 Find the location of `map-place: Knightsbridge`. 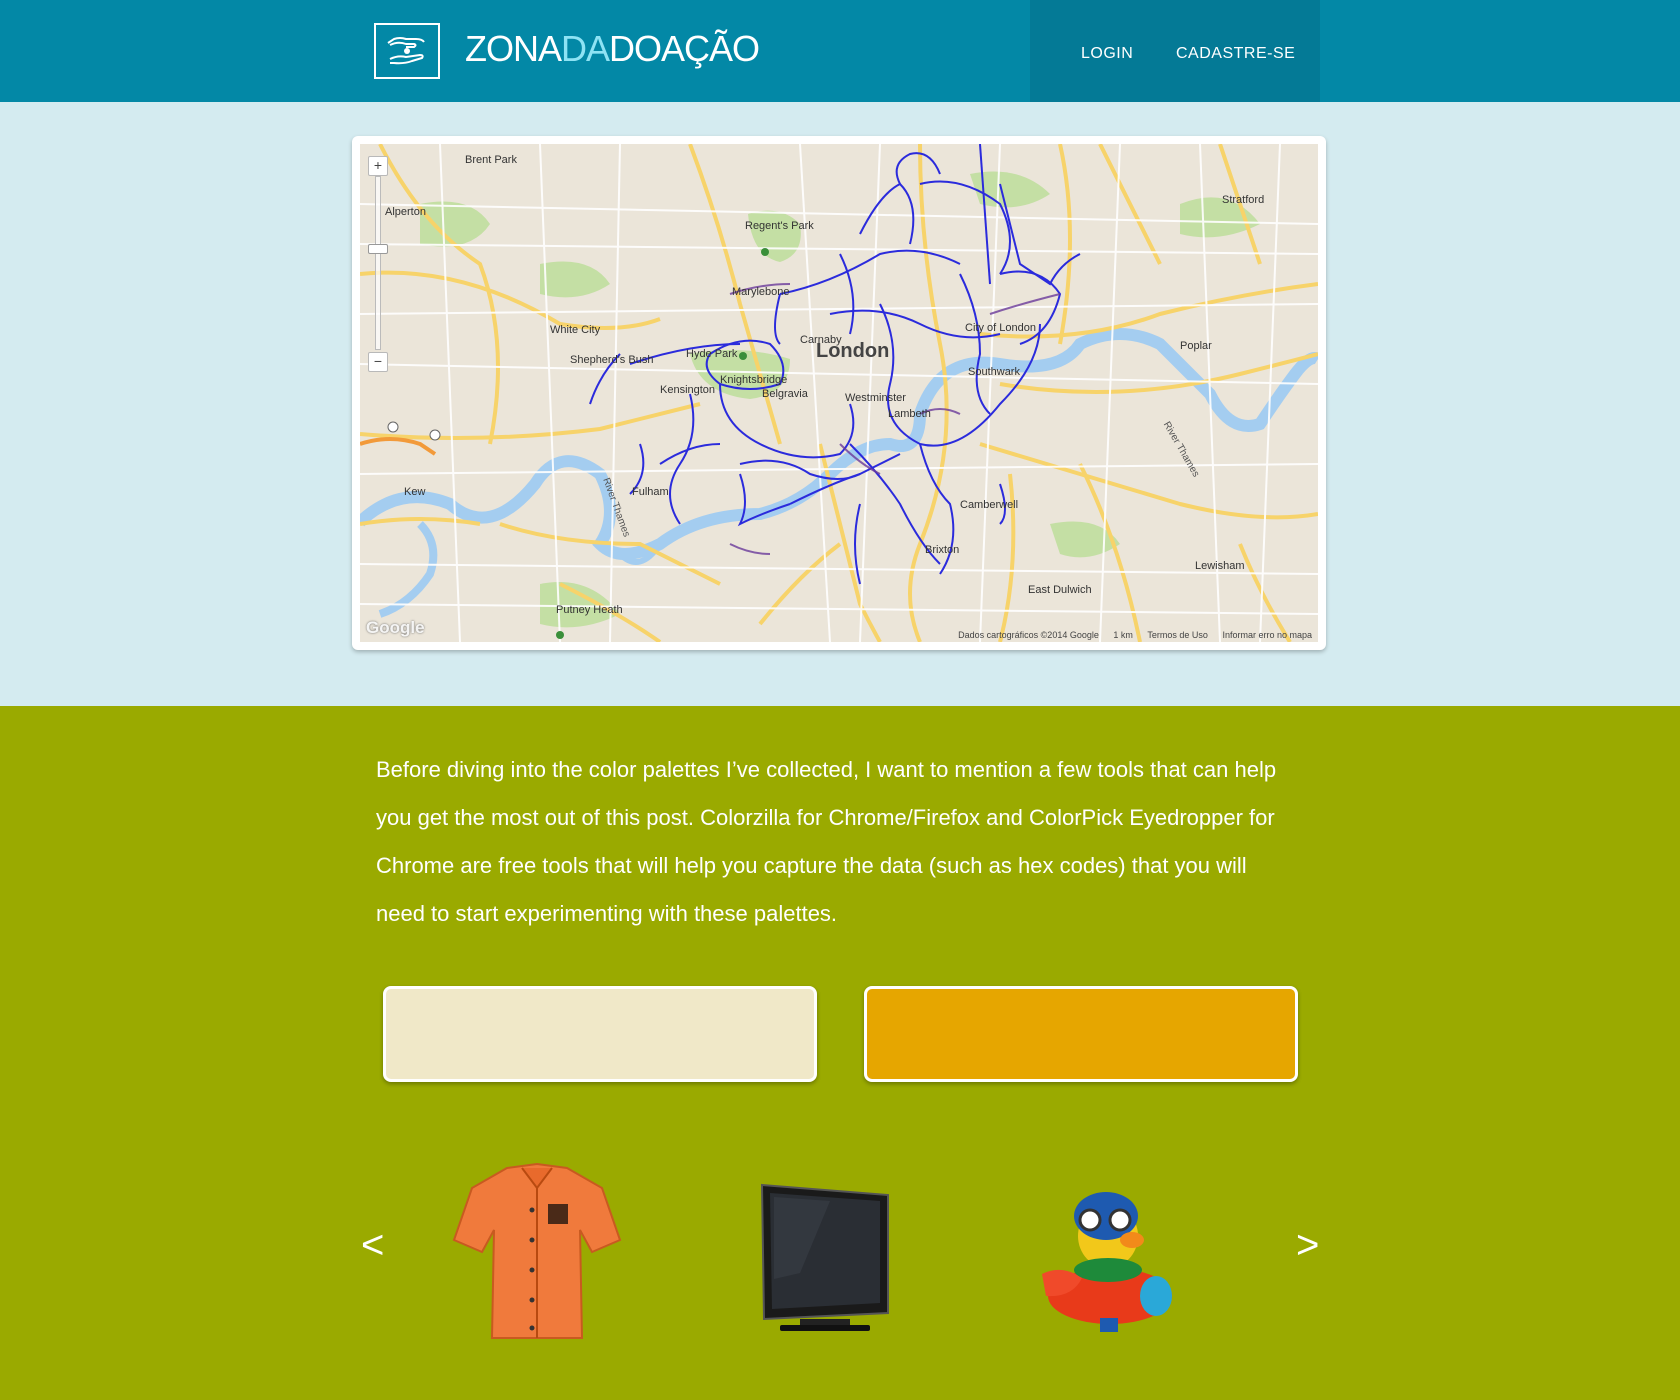

map-place: Knightsbridge is located at coordinates (754, 380).